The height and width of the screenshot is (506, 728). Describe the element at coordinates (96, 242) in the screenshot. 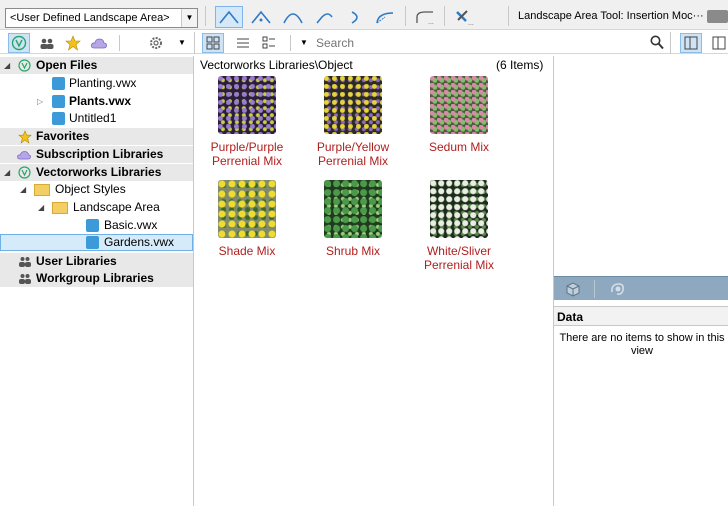

I see `tree-item-gardens: Gardens.vwx` at that location.